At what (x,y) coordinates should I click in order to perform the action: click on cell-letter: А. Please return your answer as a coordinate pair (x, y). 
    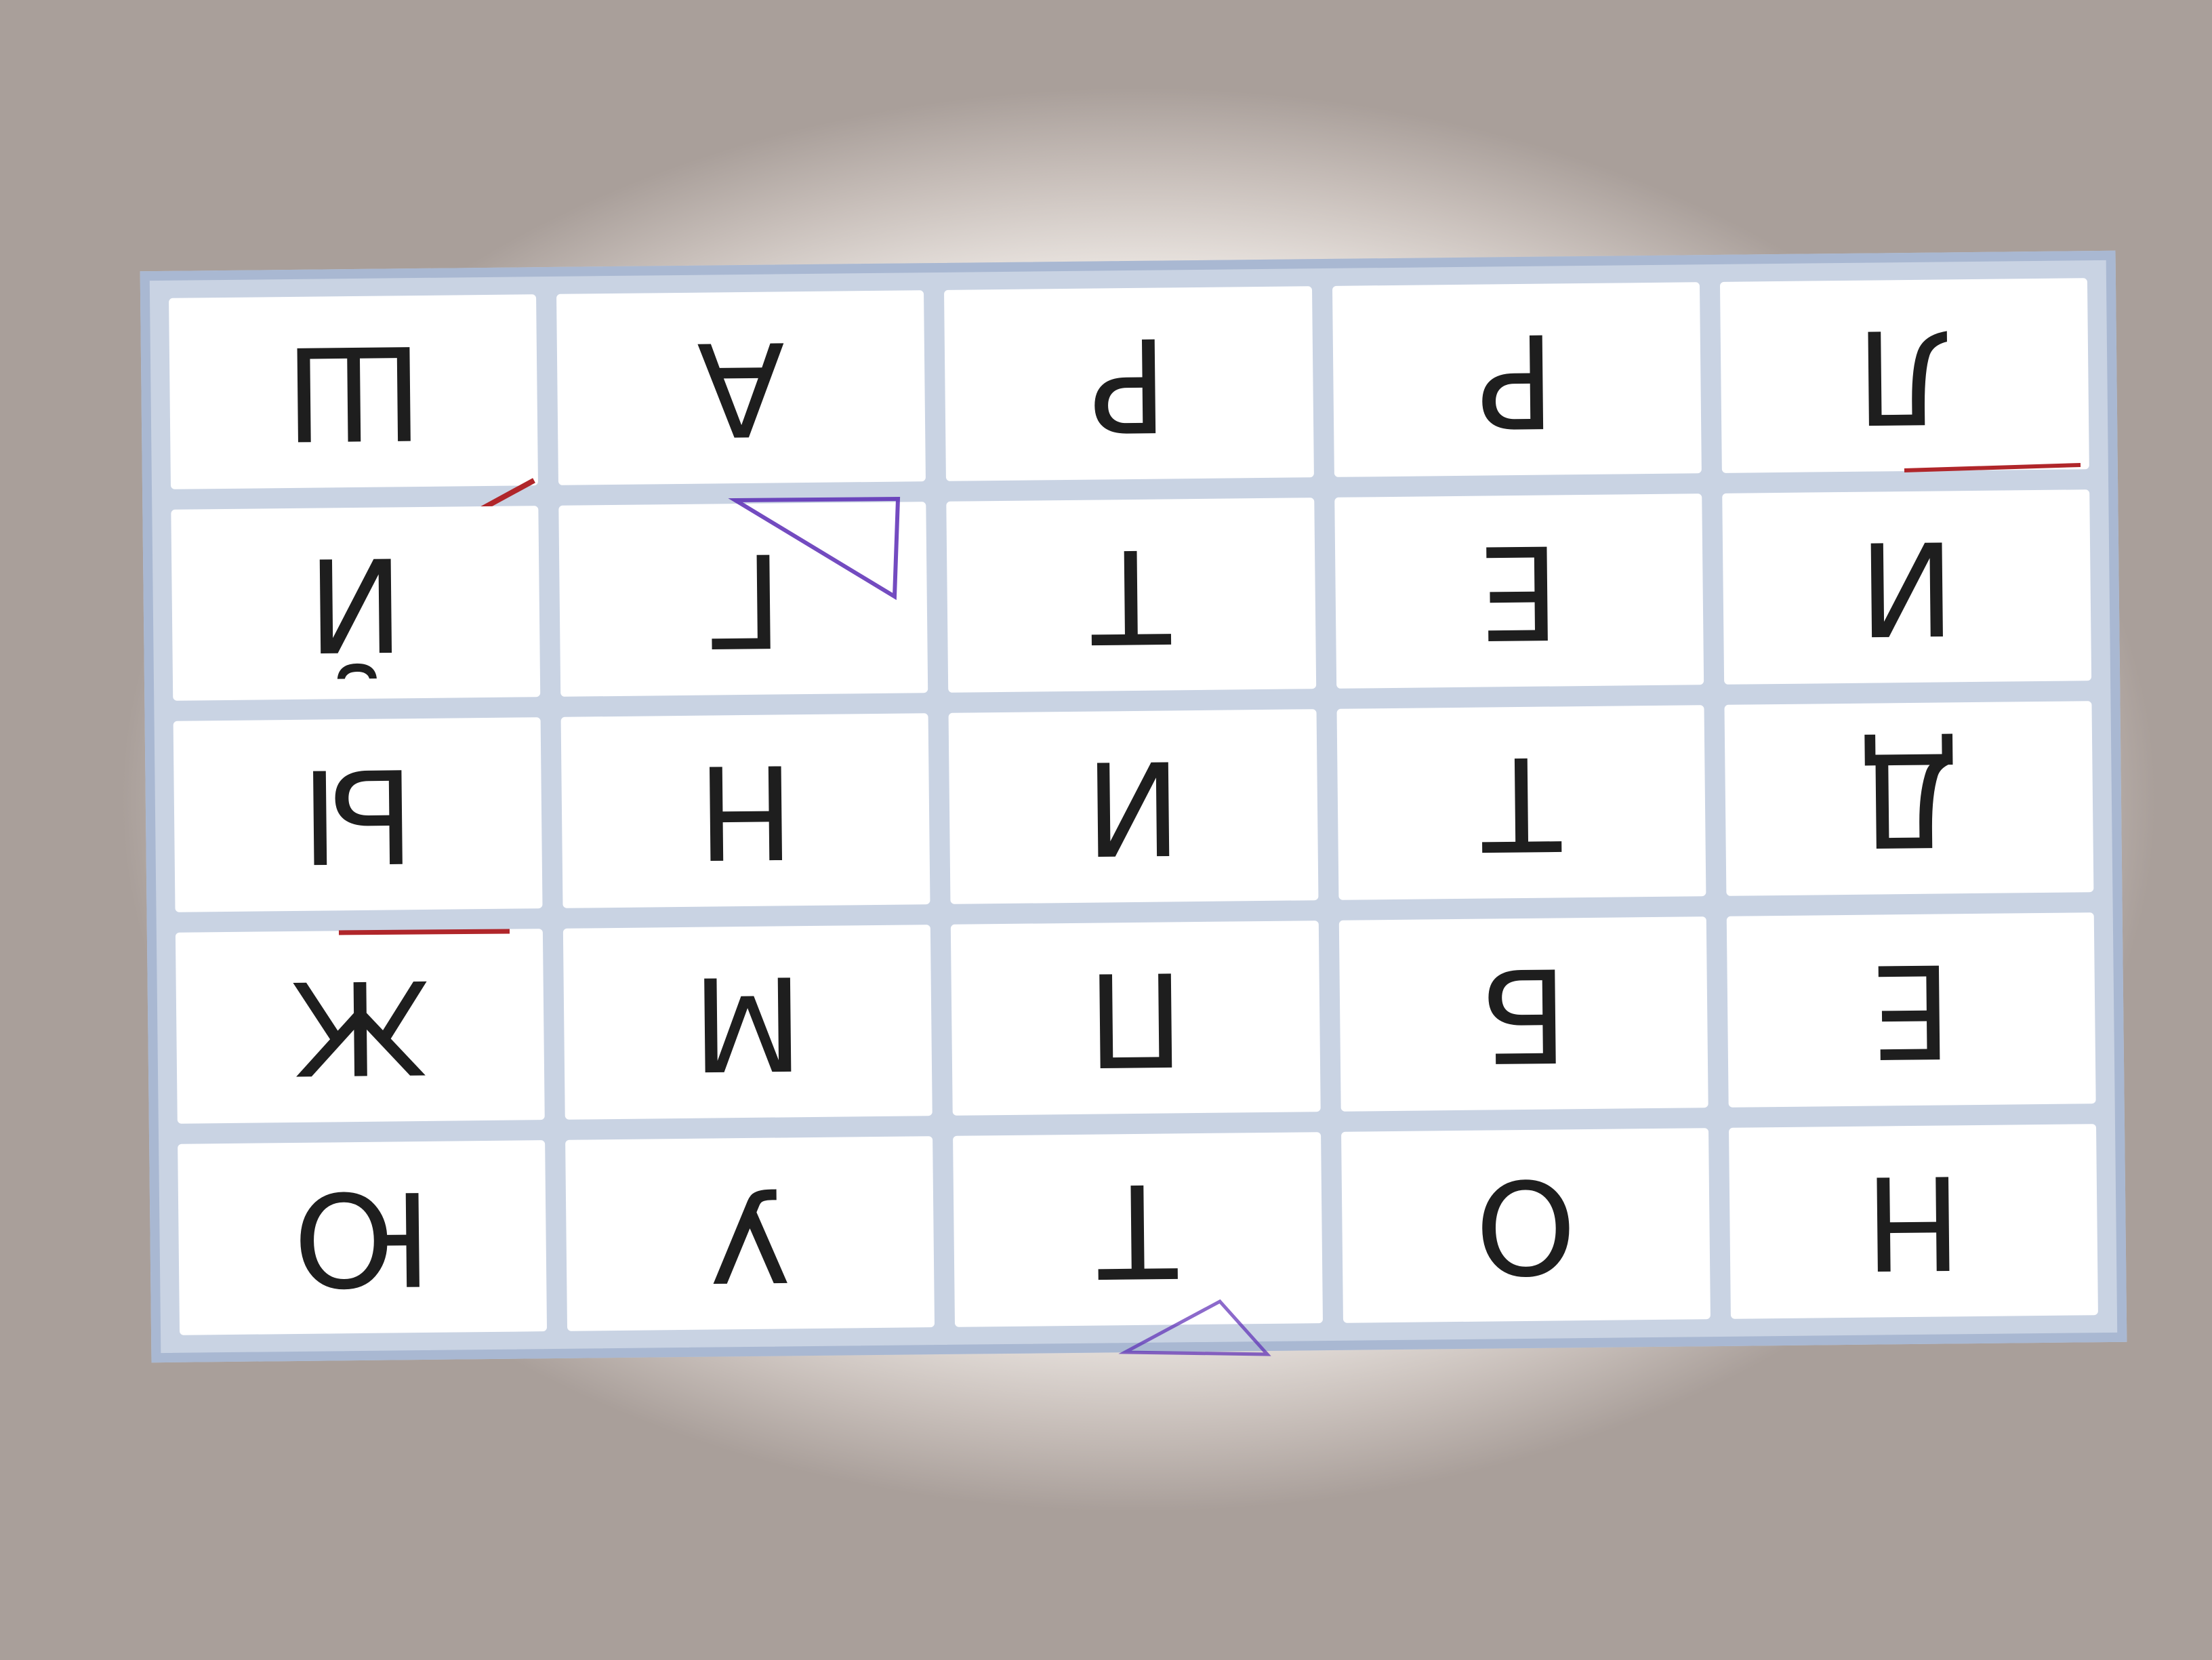
    Looking at the image, I should click on (741, 388).